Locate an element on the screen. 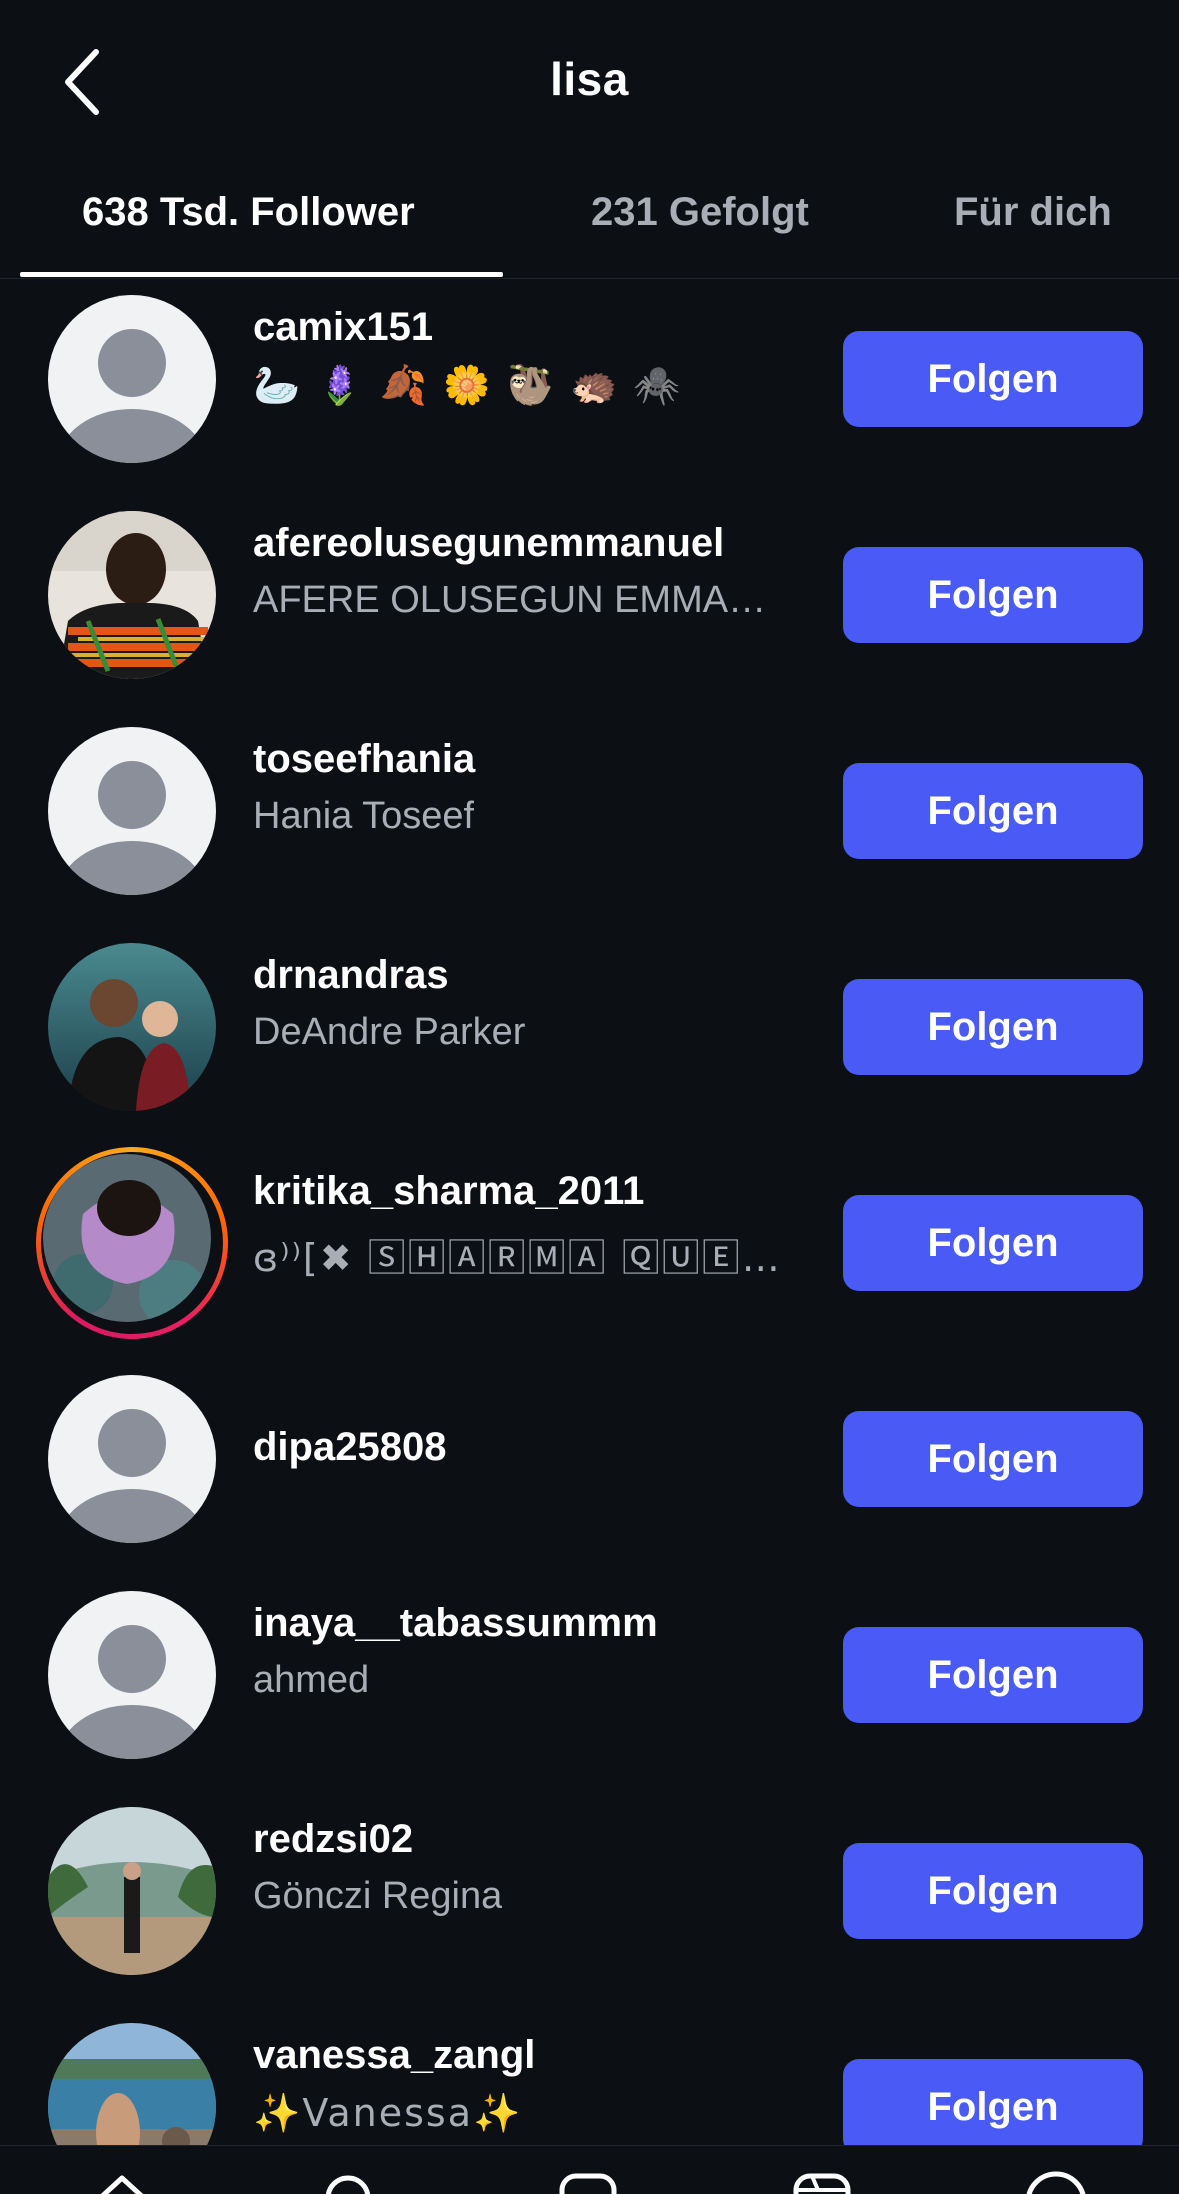 The image size is (1179, 2194). tab-for-you: Für dich is located at coordinates (1033, 212).